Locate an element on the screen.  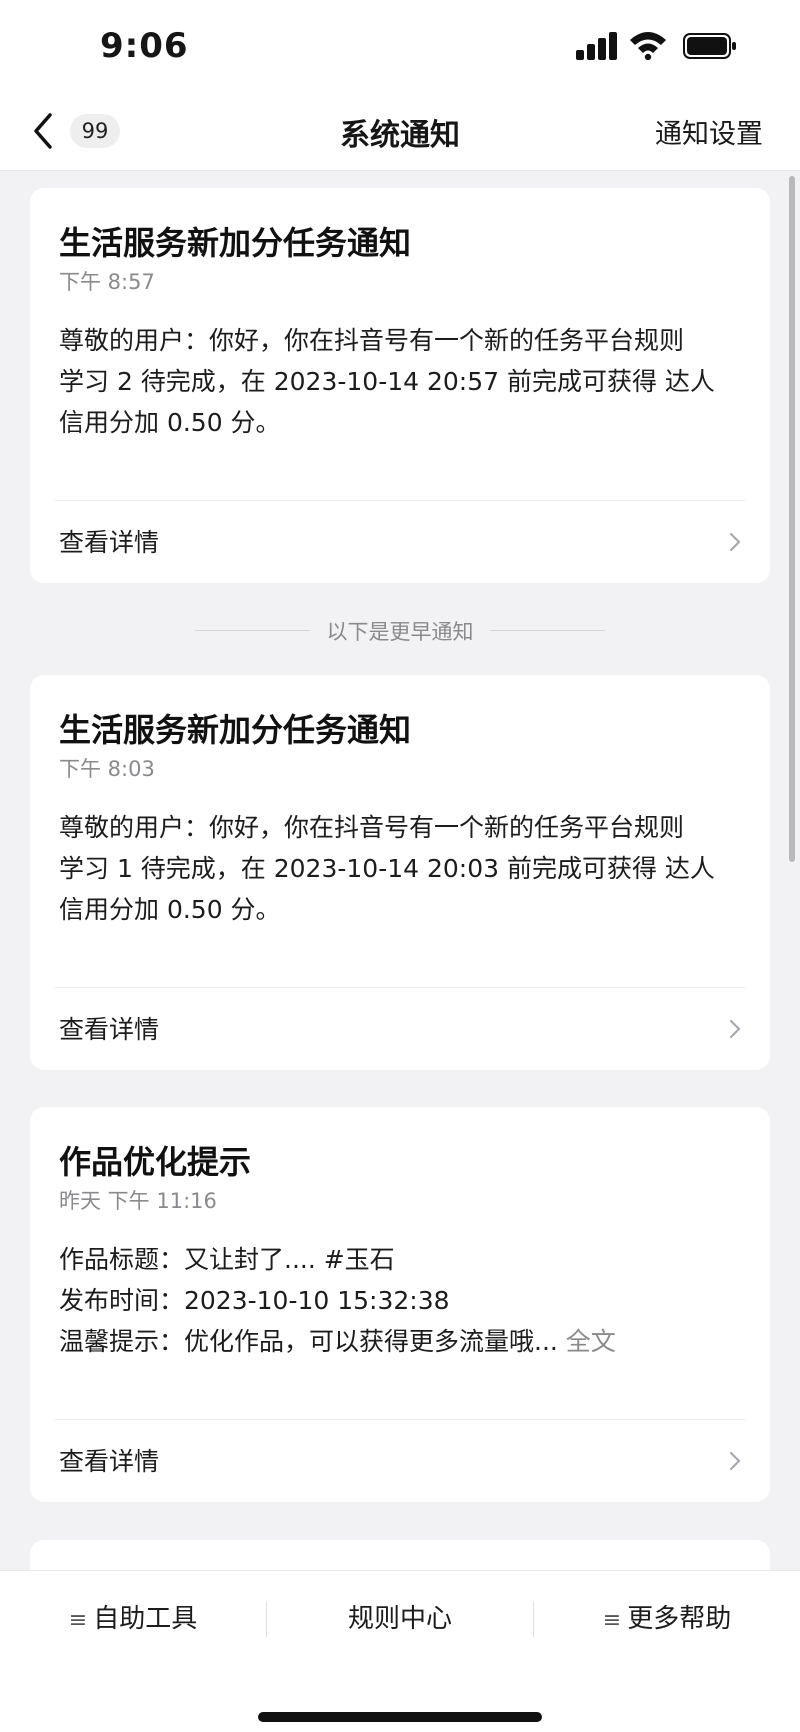
notification-time: 下午 8:03 is located at coordinates (107, 769).